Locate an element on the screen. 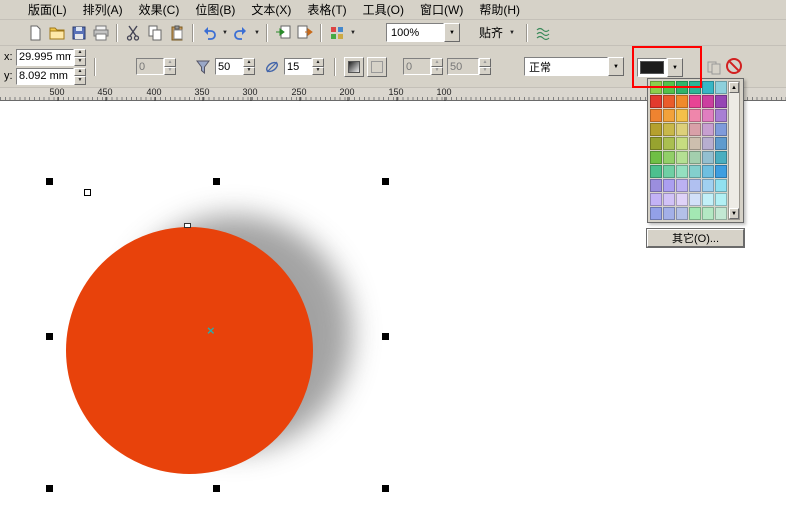 The image size is (786, 514). shadow-color-dropdown-arrow-icon: ▼ is located at coordinates (675, 67).